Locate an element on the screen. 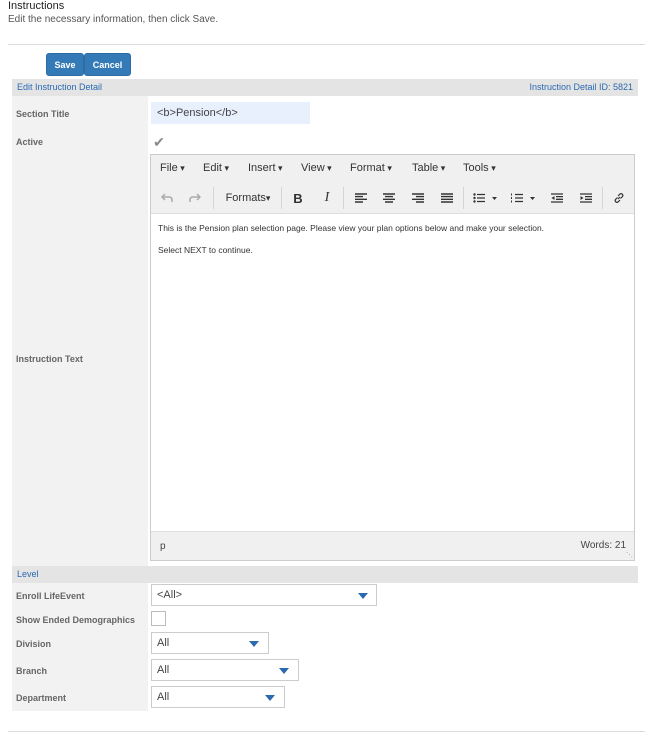 The width and height of the screenshot is (653, 740). page-title: Instructions is located at coordinates (36, 6).